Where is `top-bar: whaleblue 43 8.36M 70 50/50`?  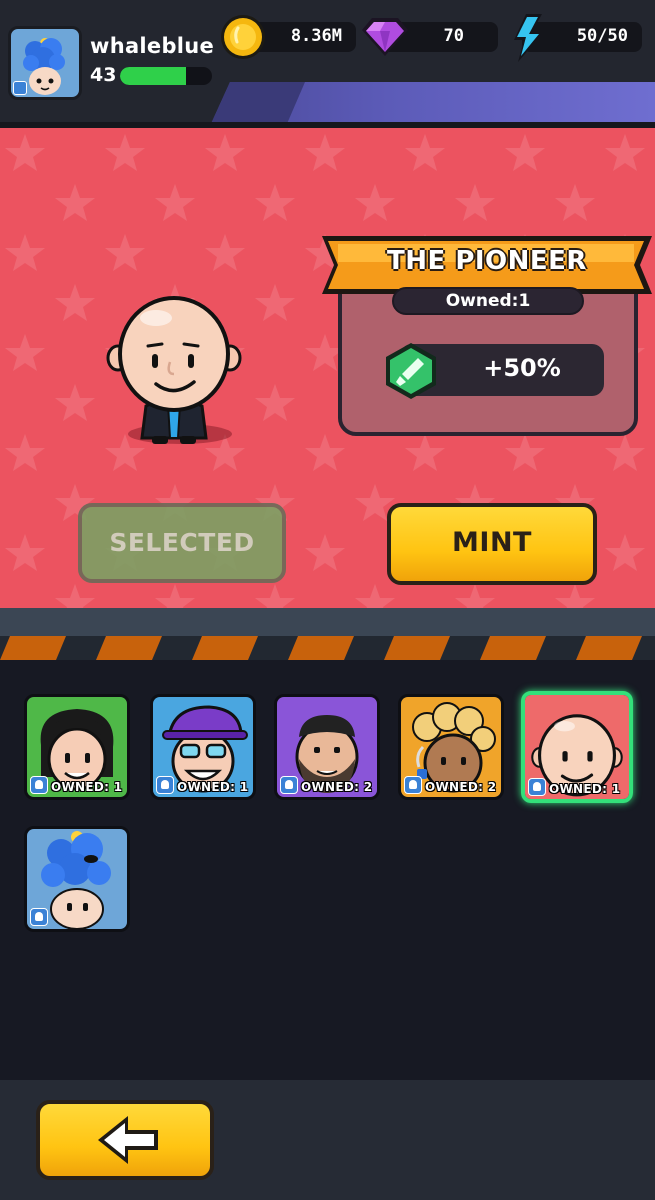 top-bar: whaleblue 43 8.36M 70 50/50 is located at coordinates (327, 64).